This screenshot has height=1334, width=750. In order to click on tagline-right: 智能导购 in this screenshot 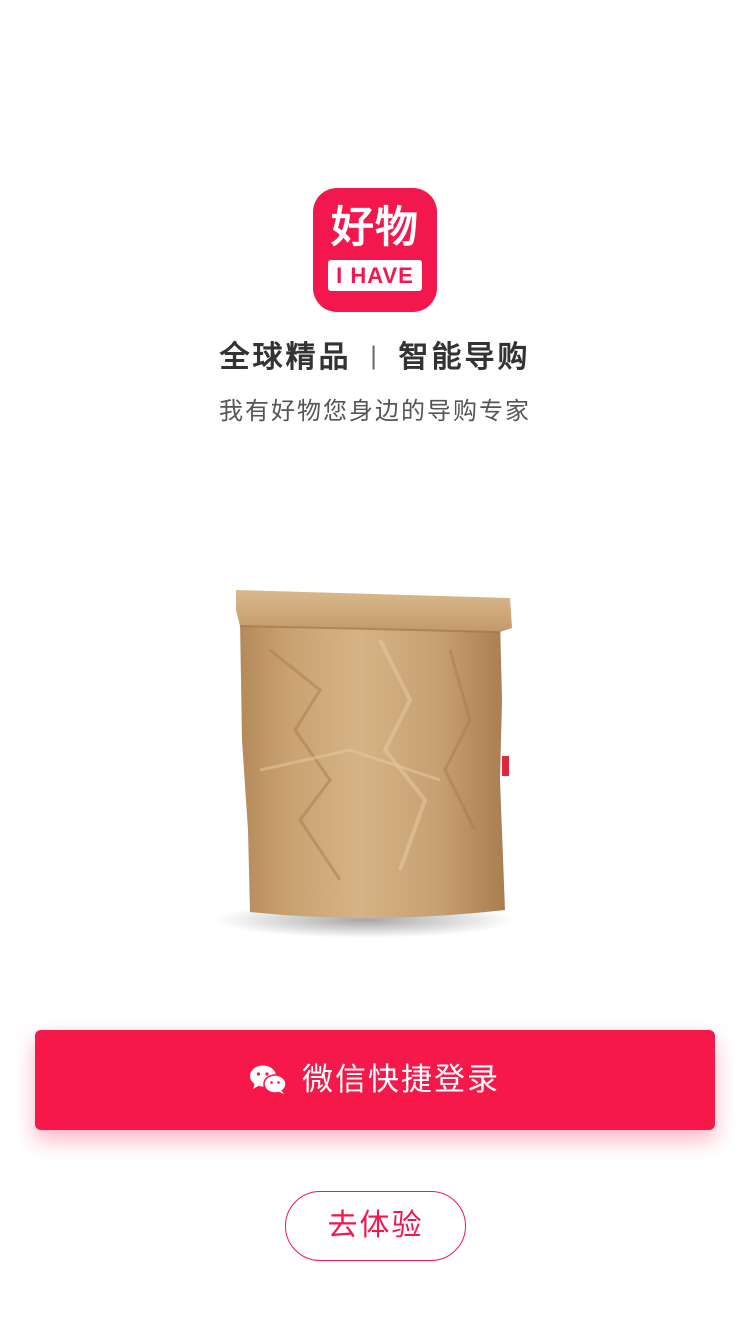, I will do `click(464, 357)`.